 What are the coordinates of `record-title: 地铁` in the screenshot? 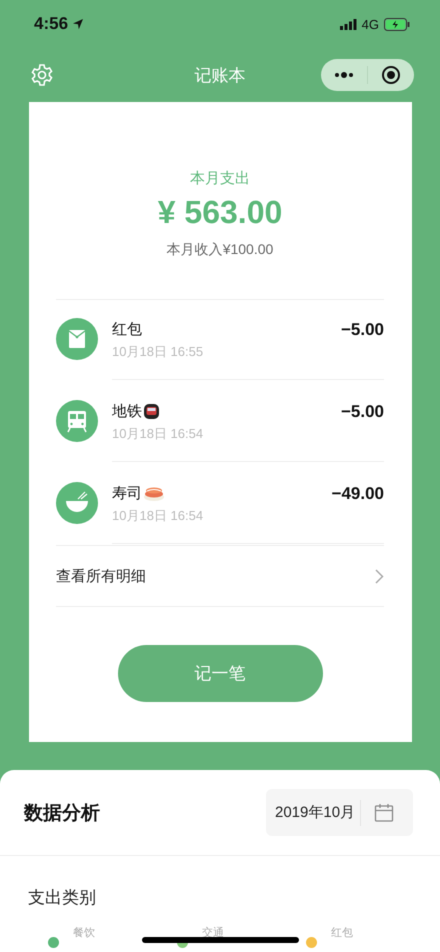 It's located at (127, 411).